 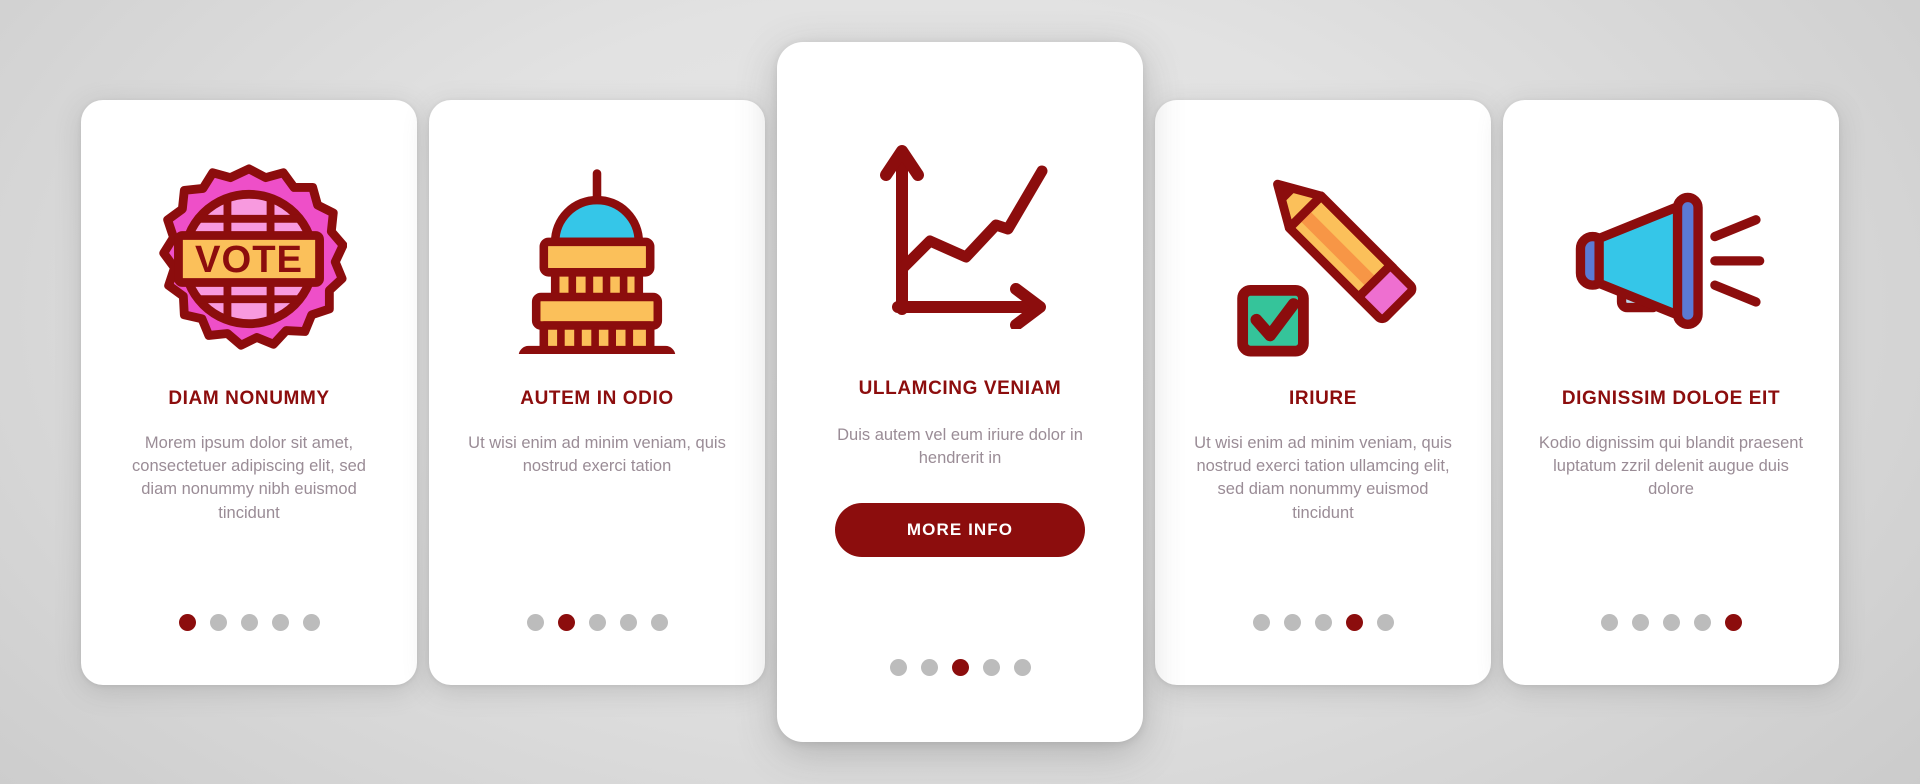 I want to click on growth-chart-icon, so click(x=960, y=229).